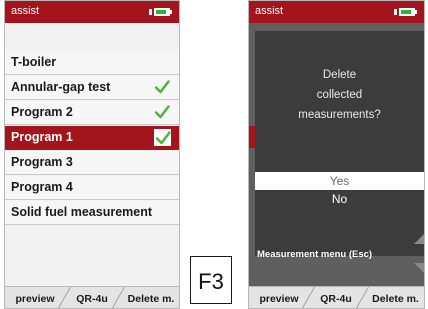 This screenshot has height=309, width=428. Describe the element at coordinates (211, 280) in the screenshot. I see `f3-key-label: F3` at that location.